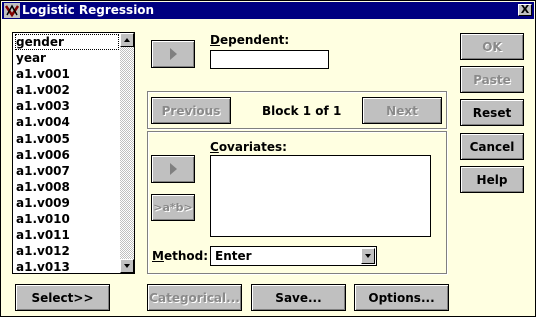  I want to click on list-item: a1.v004, so click(67, 122).